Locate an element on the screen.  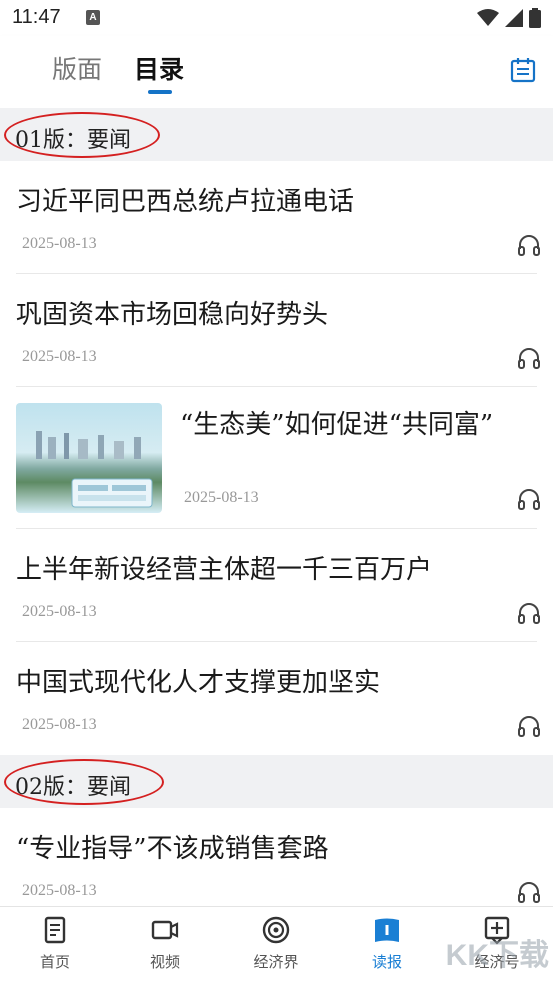
nav-home: 首页 is located at coordinates (55, 943).